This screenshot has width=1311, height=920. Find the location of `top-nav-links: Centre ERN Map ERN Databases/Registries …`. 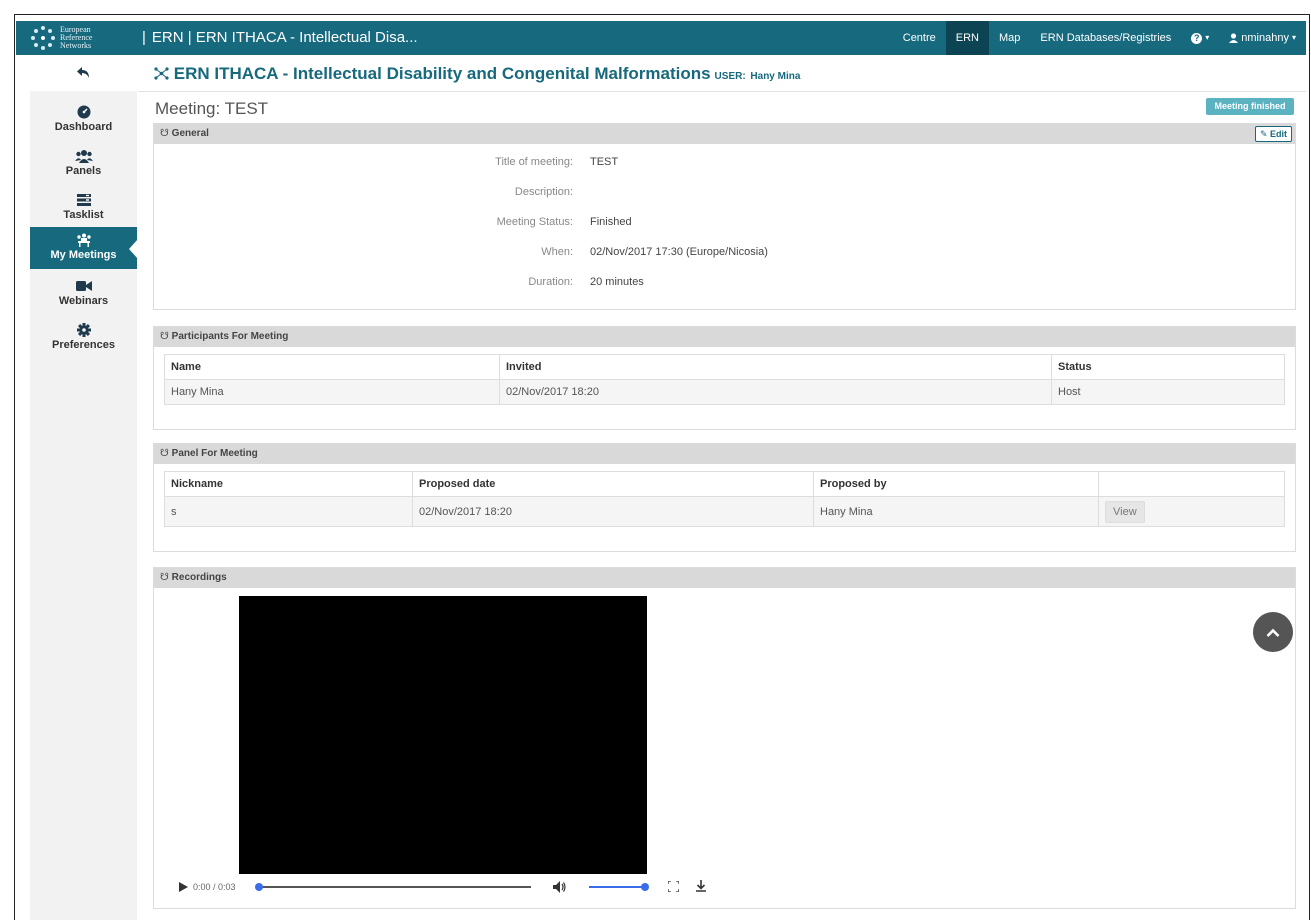

top-nav-links: Centre ERN Map ERN Databases/Registries … is located at coordinates (1099, 38).